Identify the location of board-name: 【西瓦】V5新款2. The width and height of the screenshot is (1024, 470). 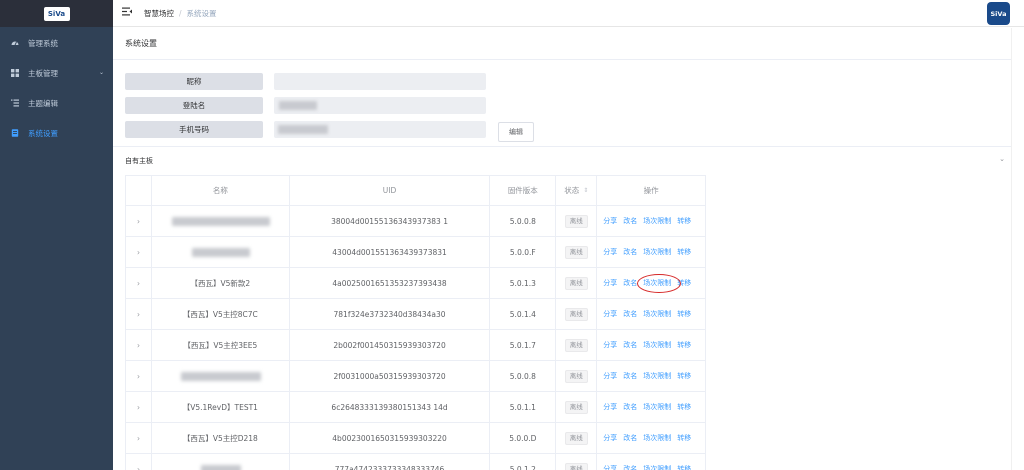
(221, 283).